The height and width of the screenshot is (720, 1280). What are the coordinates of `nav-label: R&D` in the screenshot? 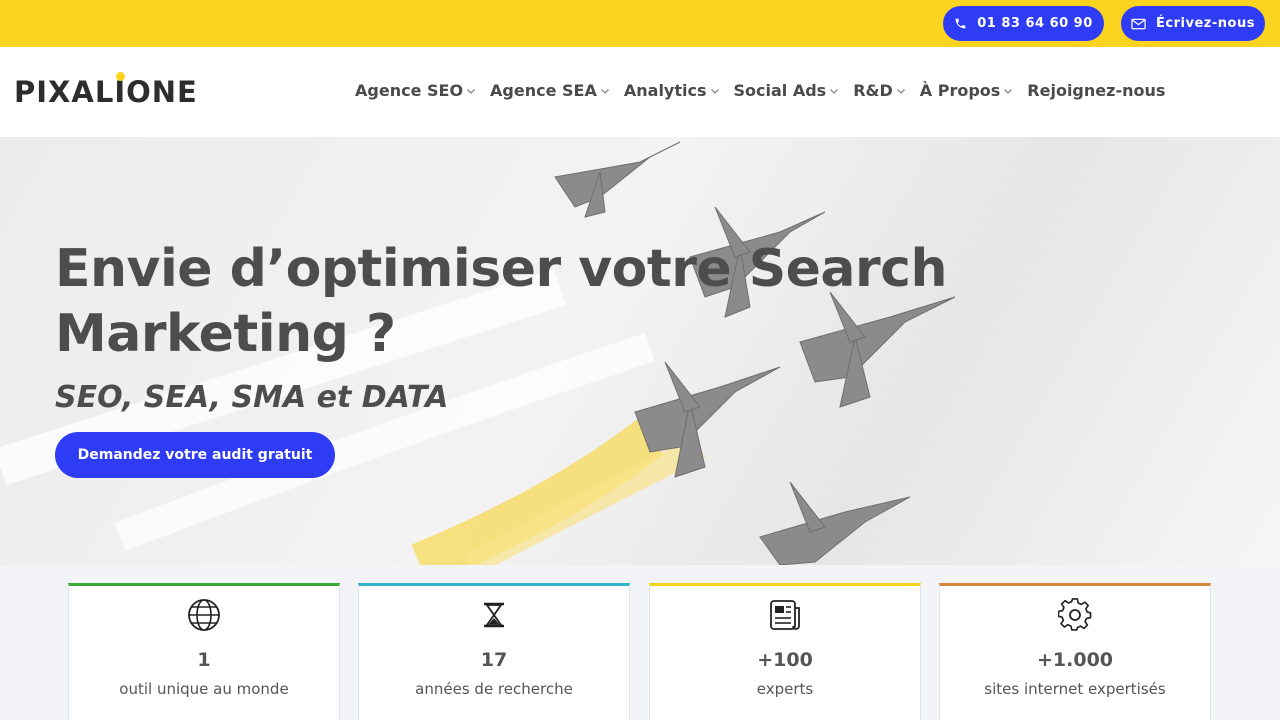 It's located at (873, 90).